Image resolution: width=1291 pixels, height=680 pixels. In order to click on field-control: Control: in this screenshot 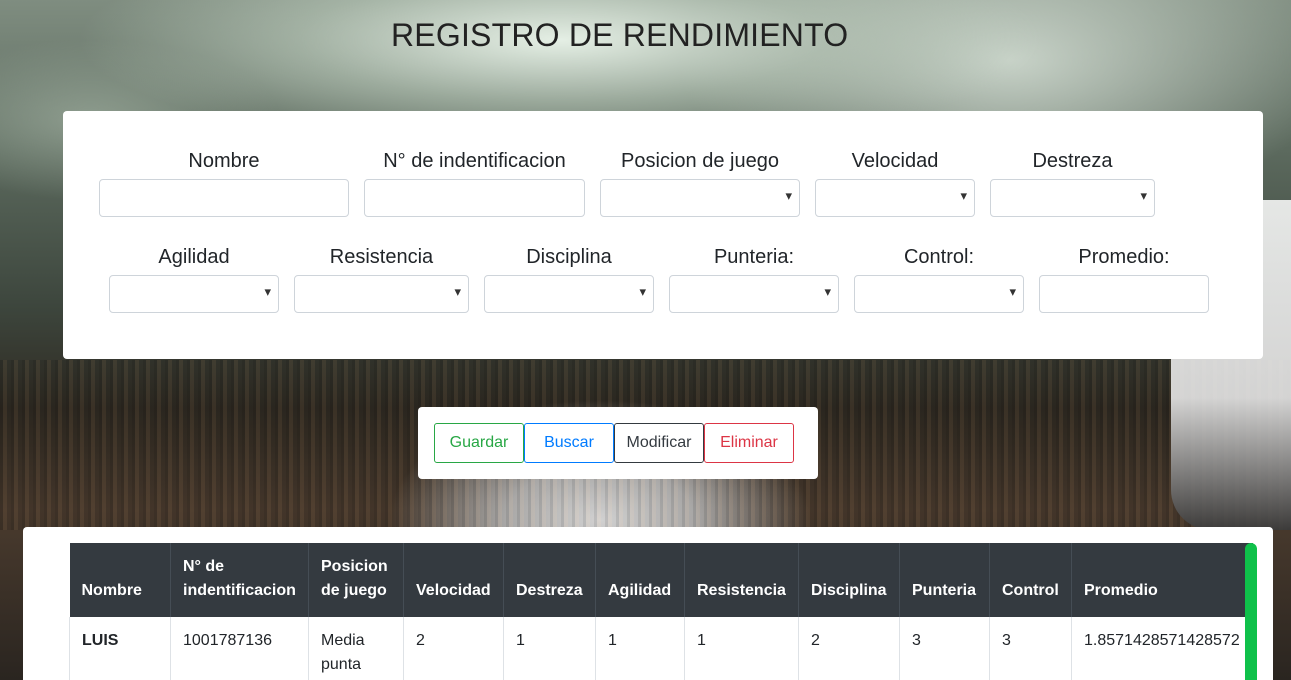, I will do `click(939, 279)`.